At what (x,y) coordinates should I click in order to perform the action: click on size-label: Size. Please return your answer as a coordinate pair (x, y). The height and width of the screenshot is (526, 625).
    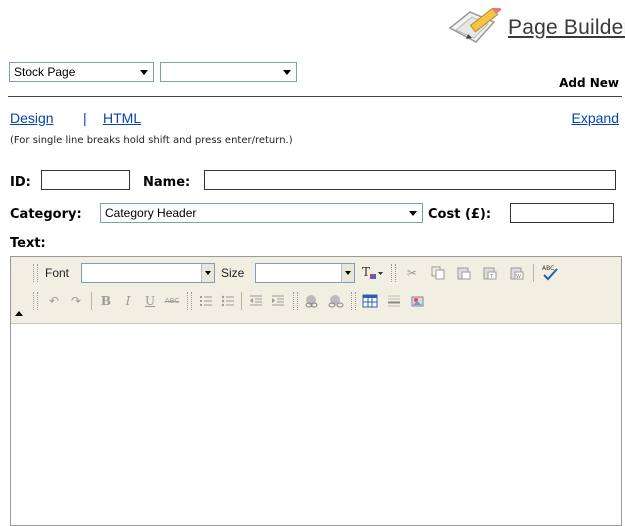
    Looking at the image, I should click on (233, 273).